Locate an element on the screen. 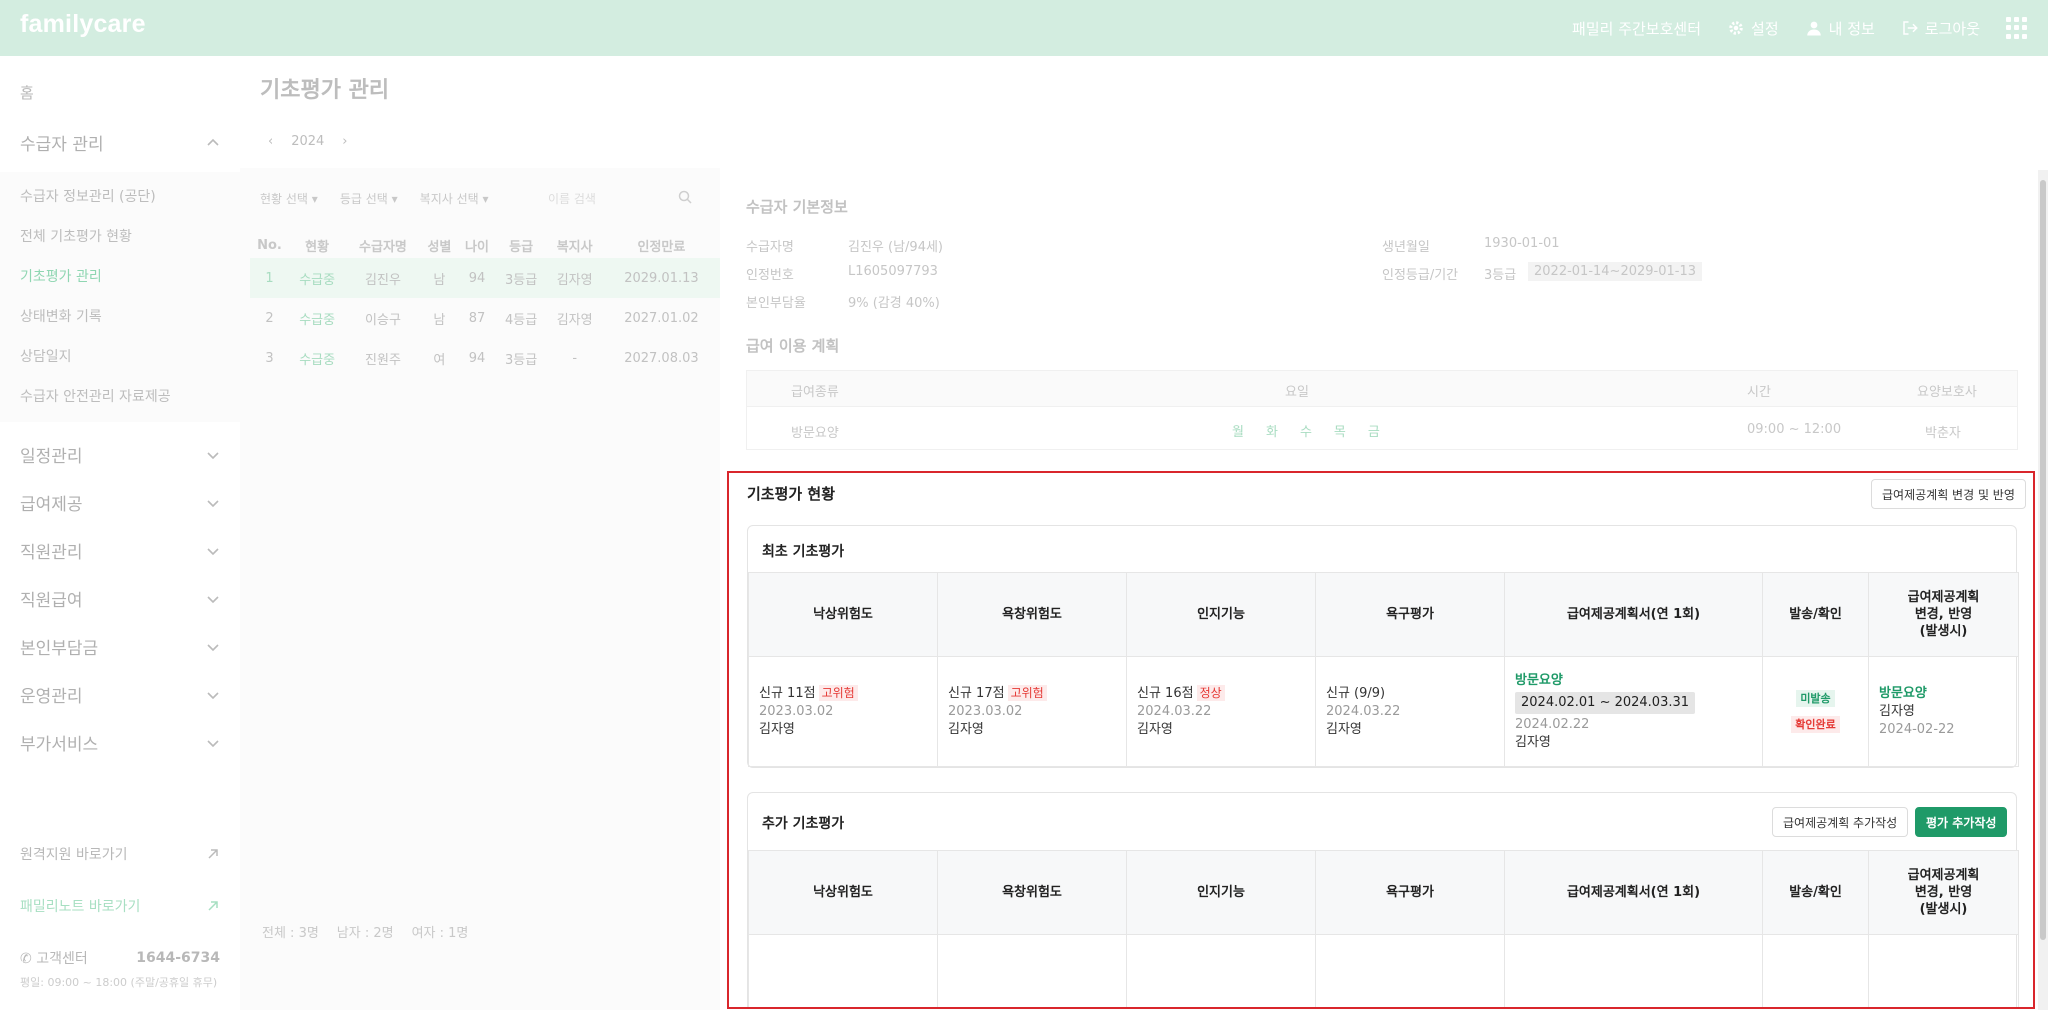 This screenshot has height=1010, width=2048. cognitive-assessor: 김자영 is located at coordinates (1155, 729).